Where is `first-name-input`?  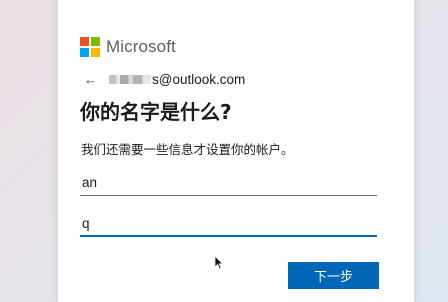 first-name-input is located at coordinates (228, 224).